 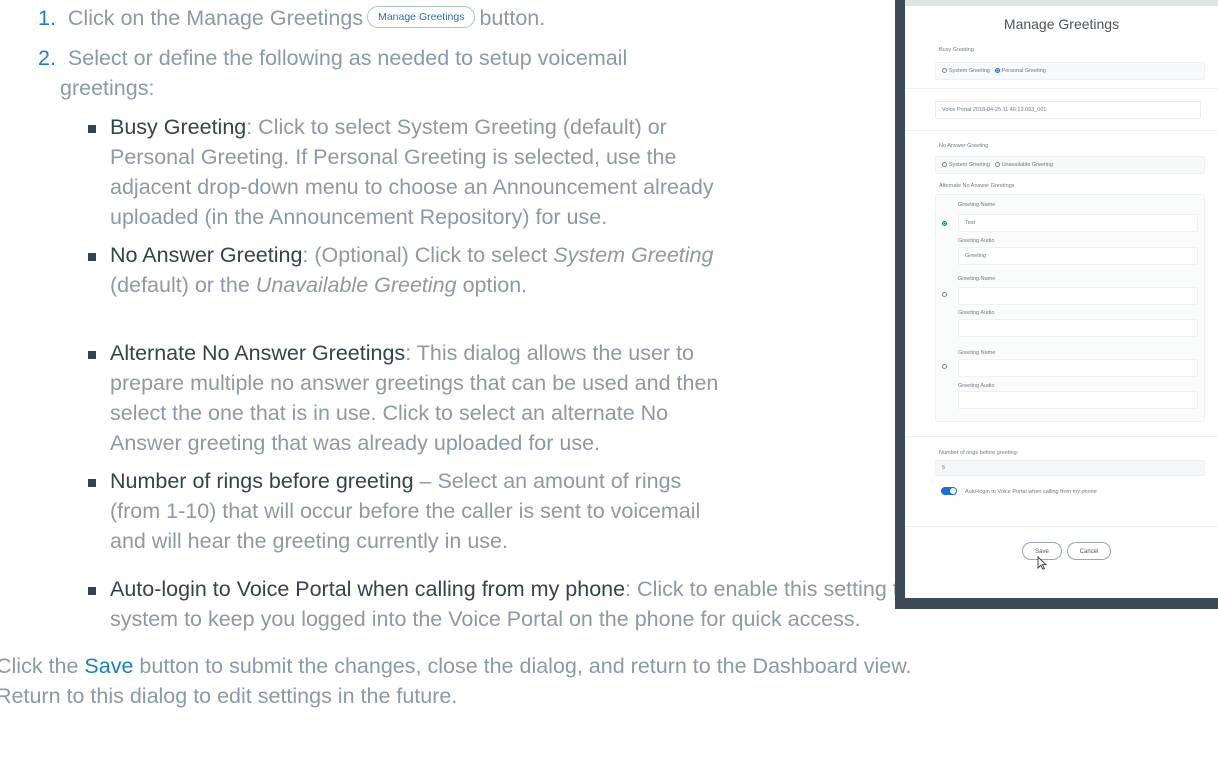 What do you see at coordinates (1078, 256) in the screenshot?
I see `alt-greeting-1-audio-field: Greeting` at bounding box center [1078, 256].